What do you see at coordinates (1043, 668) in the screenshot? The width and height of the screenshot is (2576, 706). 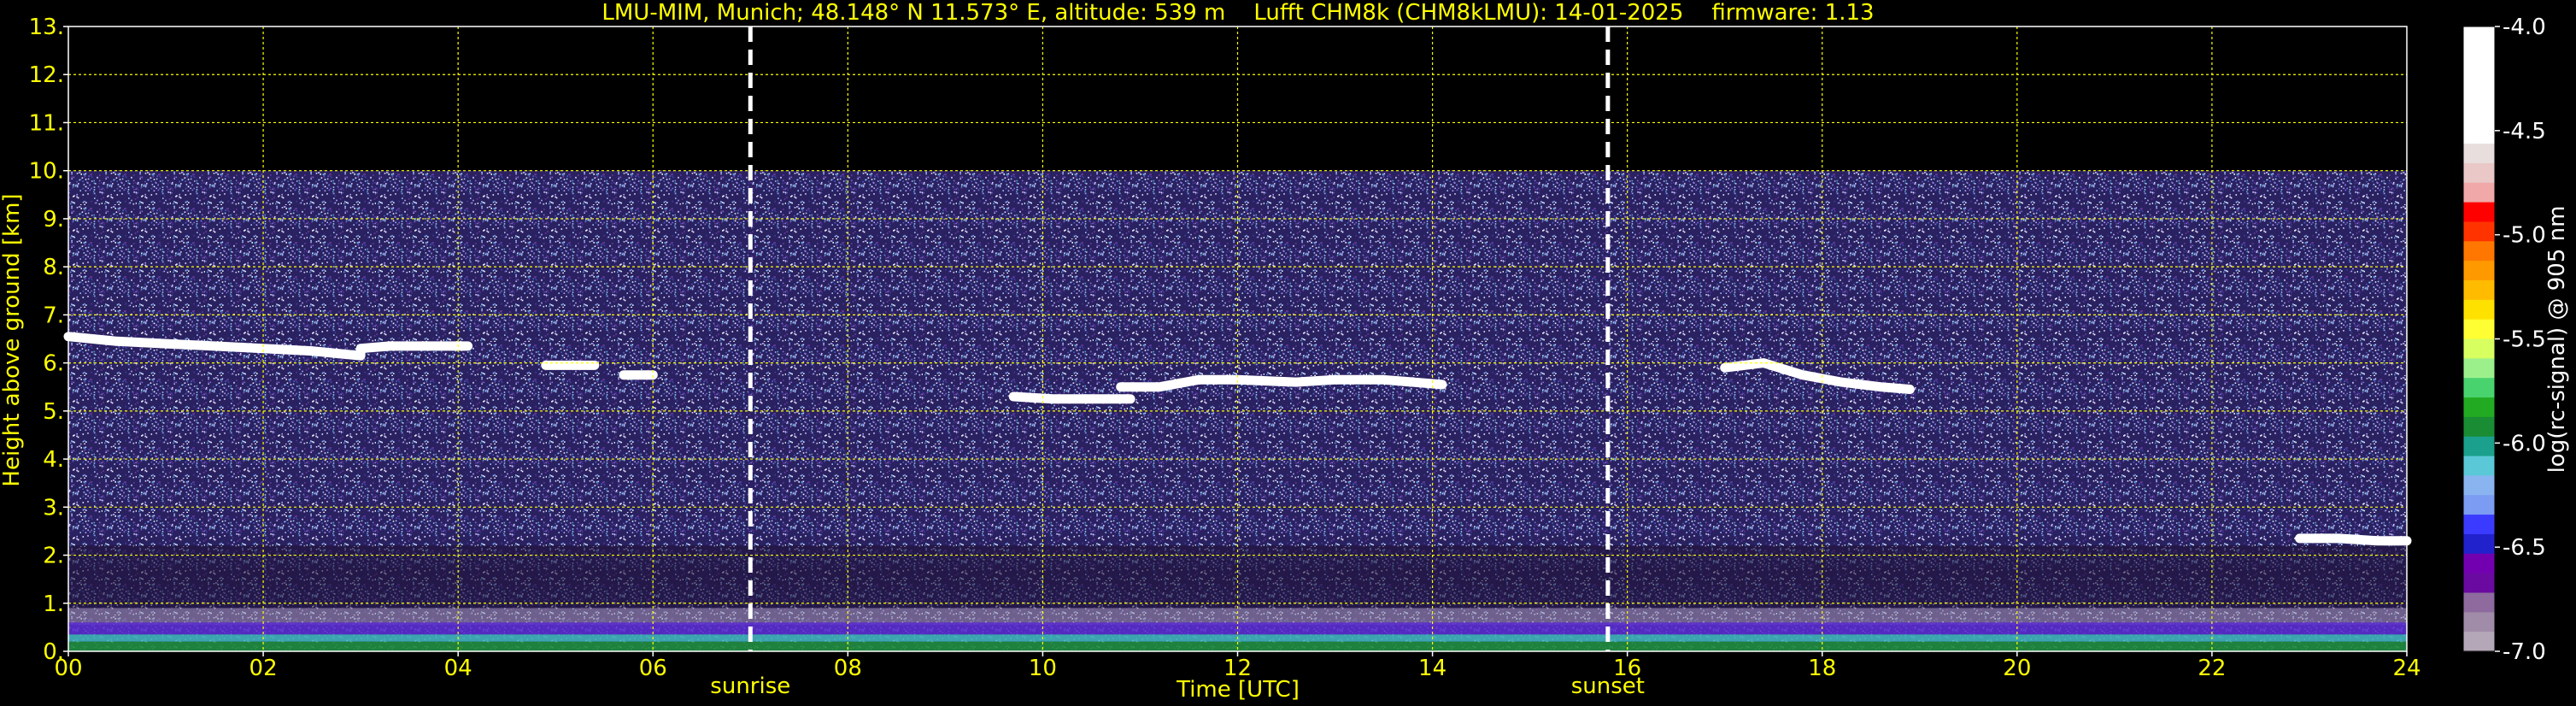 I see `x-tick-label: 10` at bounding box center [1043, 668].